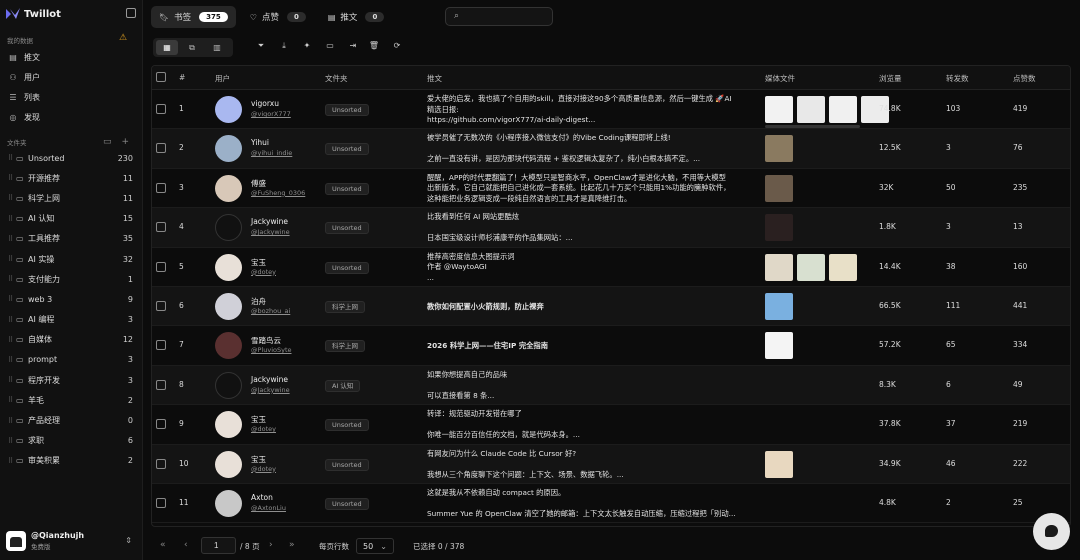 The width and height of the screenshot is (1080, 560). I want to click on gallery-view-button: ⧉, so click(192, 47).